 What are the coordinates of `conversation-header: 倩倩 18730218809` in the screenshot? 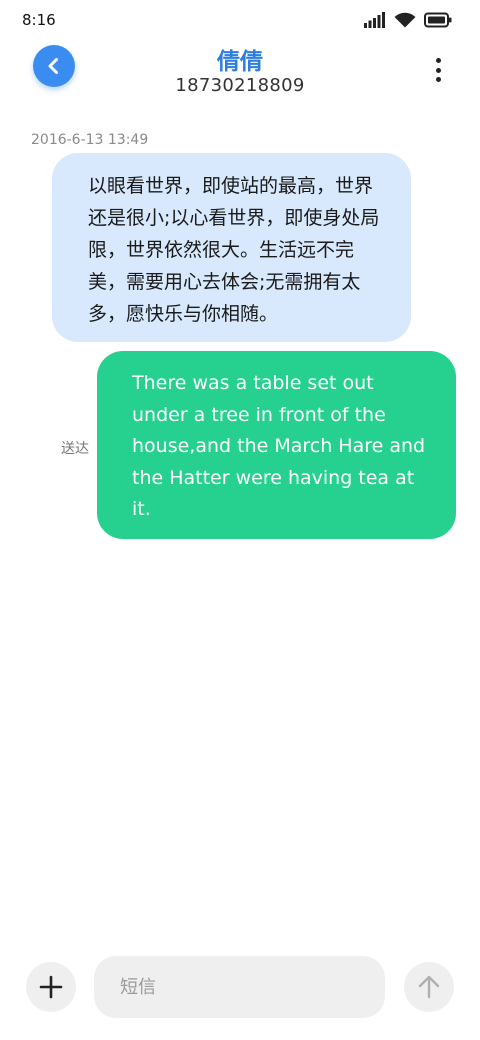 It's located at (240, 70).